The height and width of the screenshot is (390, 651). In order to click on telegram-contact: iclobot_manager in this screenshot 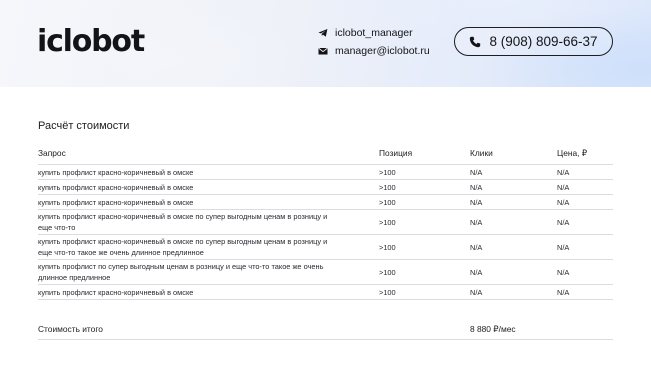, I will do `click(365, 33)`.